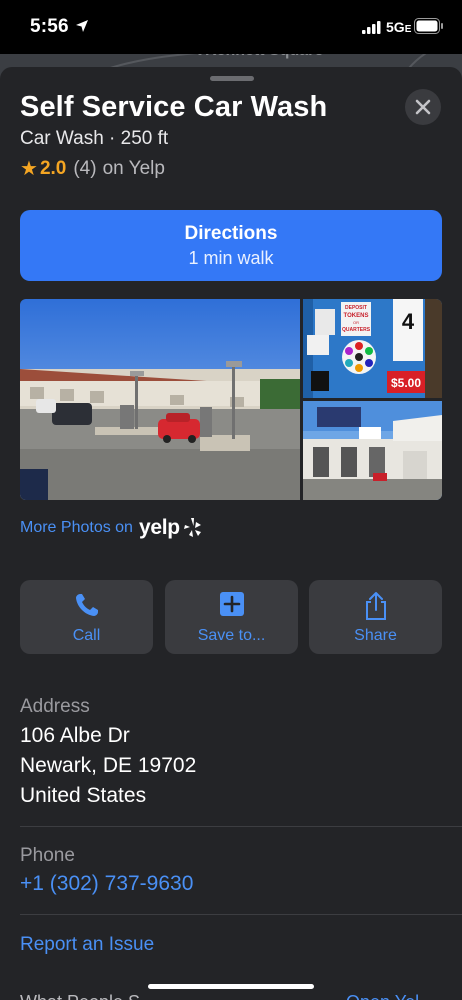 The image size is (462, 1000). I want to click on rating-source: on Yelp, so click(133, 168).